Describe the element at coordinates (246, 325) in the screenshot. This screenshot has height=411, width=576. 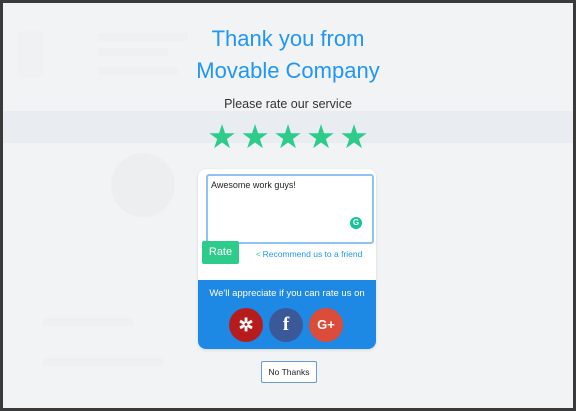
I see `yelp-icon: ✲` at that location.